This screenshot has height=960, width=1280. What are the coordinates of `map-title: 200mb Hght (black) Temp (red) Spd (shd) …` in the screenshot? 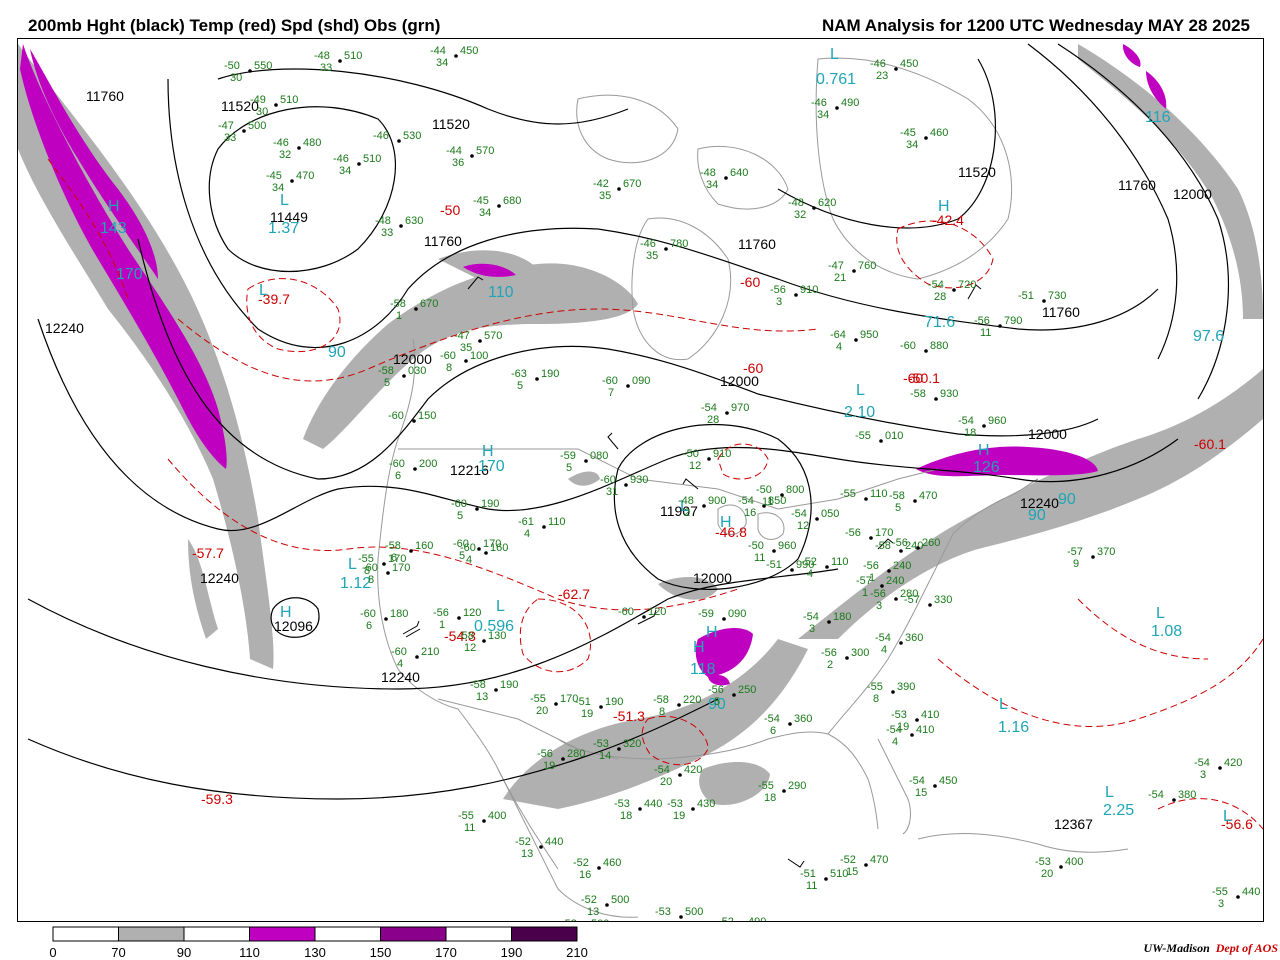 It's located at (234, 25).